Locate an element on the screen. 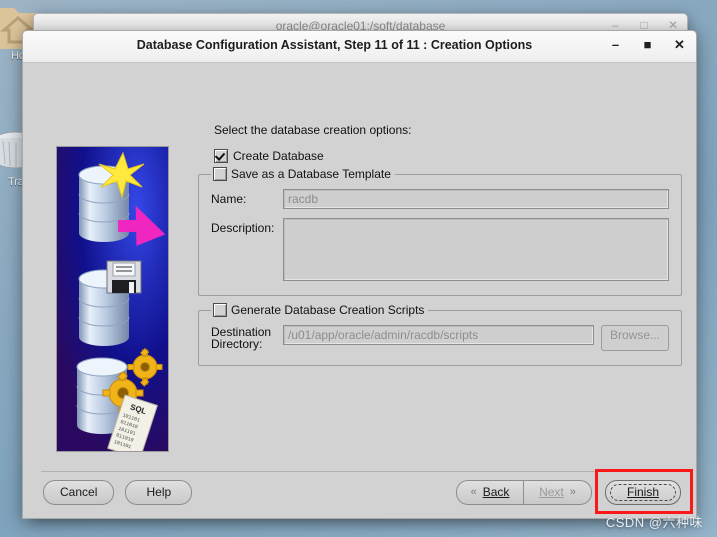 This screenshot has height=537, width=717. finish-button-wrapper: Finish is located at coordinates (644, 491).